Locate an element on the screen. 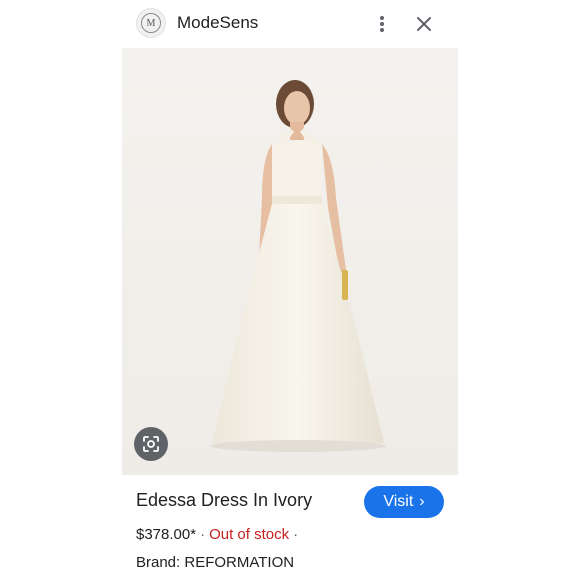  more-vert-icon is located at coordinates (382, 24).